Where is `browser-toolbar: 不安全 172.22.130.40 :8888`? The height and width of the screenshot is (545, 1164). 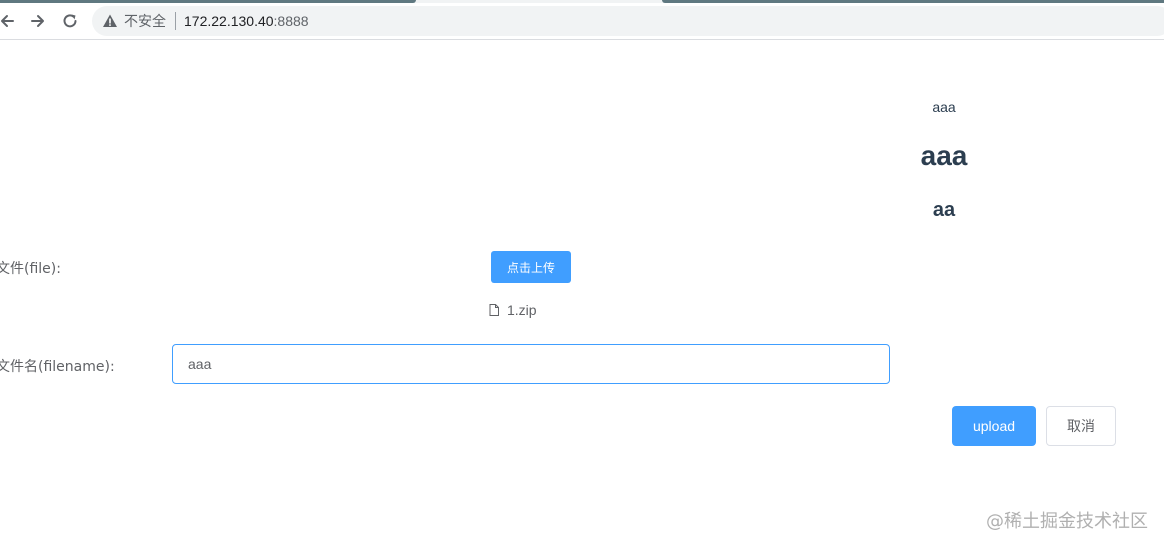
browser-toolbar: 不安全 172.22.130.40 :8888 is located at coordinates (582, 21).